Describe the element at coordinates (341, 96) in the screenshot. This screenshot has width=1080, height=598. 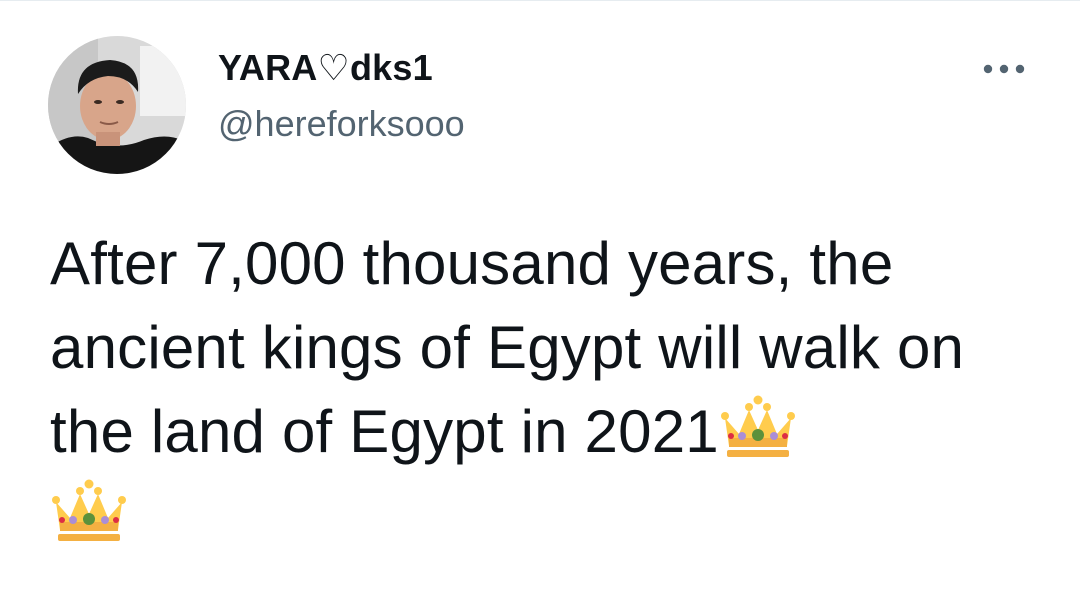
I see `author-block: YARA♡dks1 @hereforksooo` at that location.